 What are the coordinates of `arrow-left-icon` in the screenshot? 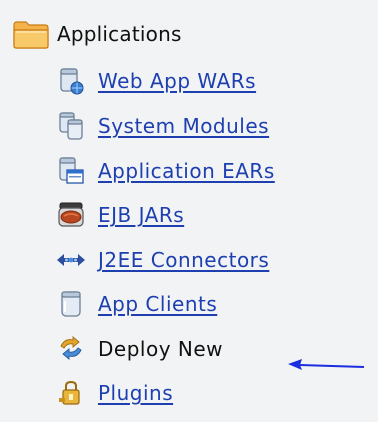 It's located at (326, 364).